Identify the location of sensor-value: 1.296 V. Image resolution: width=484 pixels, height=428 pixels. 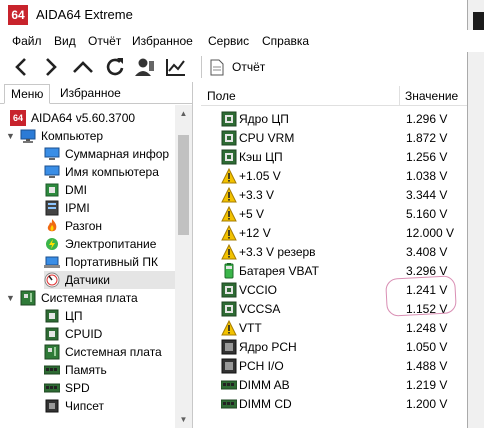
(427, 119).